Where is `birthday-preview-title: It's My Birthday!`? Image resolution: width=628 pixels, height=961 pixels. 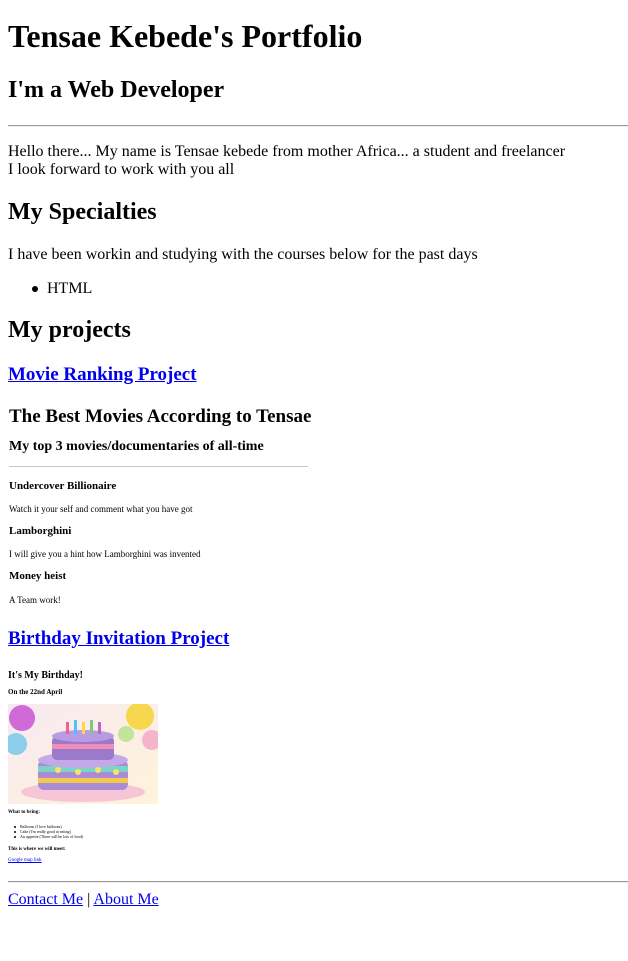
birthday-preview-title: It's My Birthday! is located at coordinates (45, 675).